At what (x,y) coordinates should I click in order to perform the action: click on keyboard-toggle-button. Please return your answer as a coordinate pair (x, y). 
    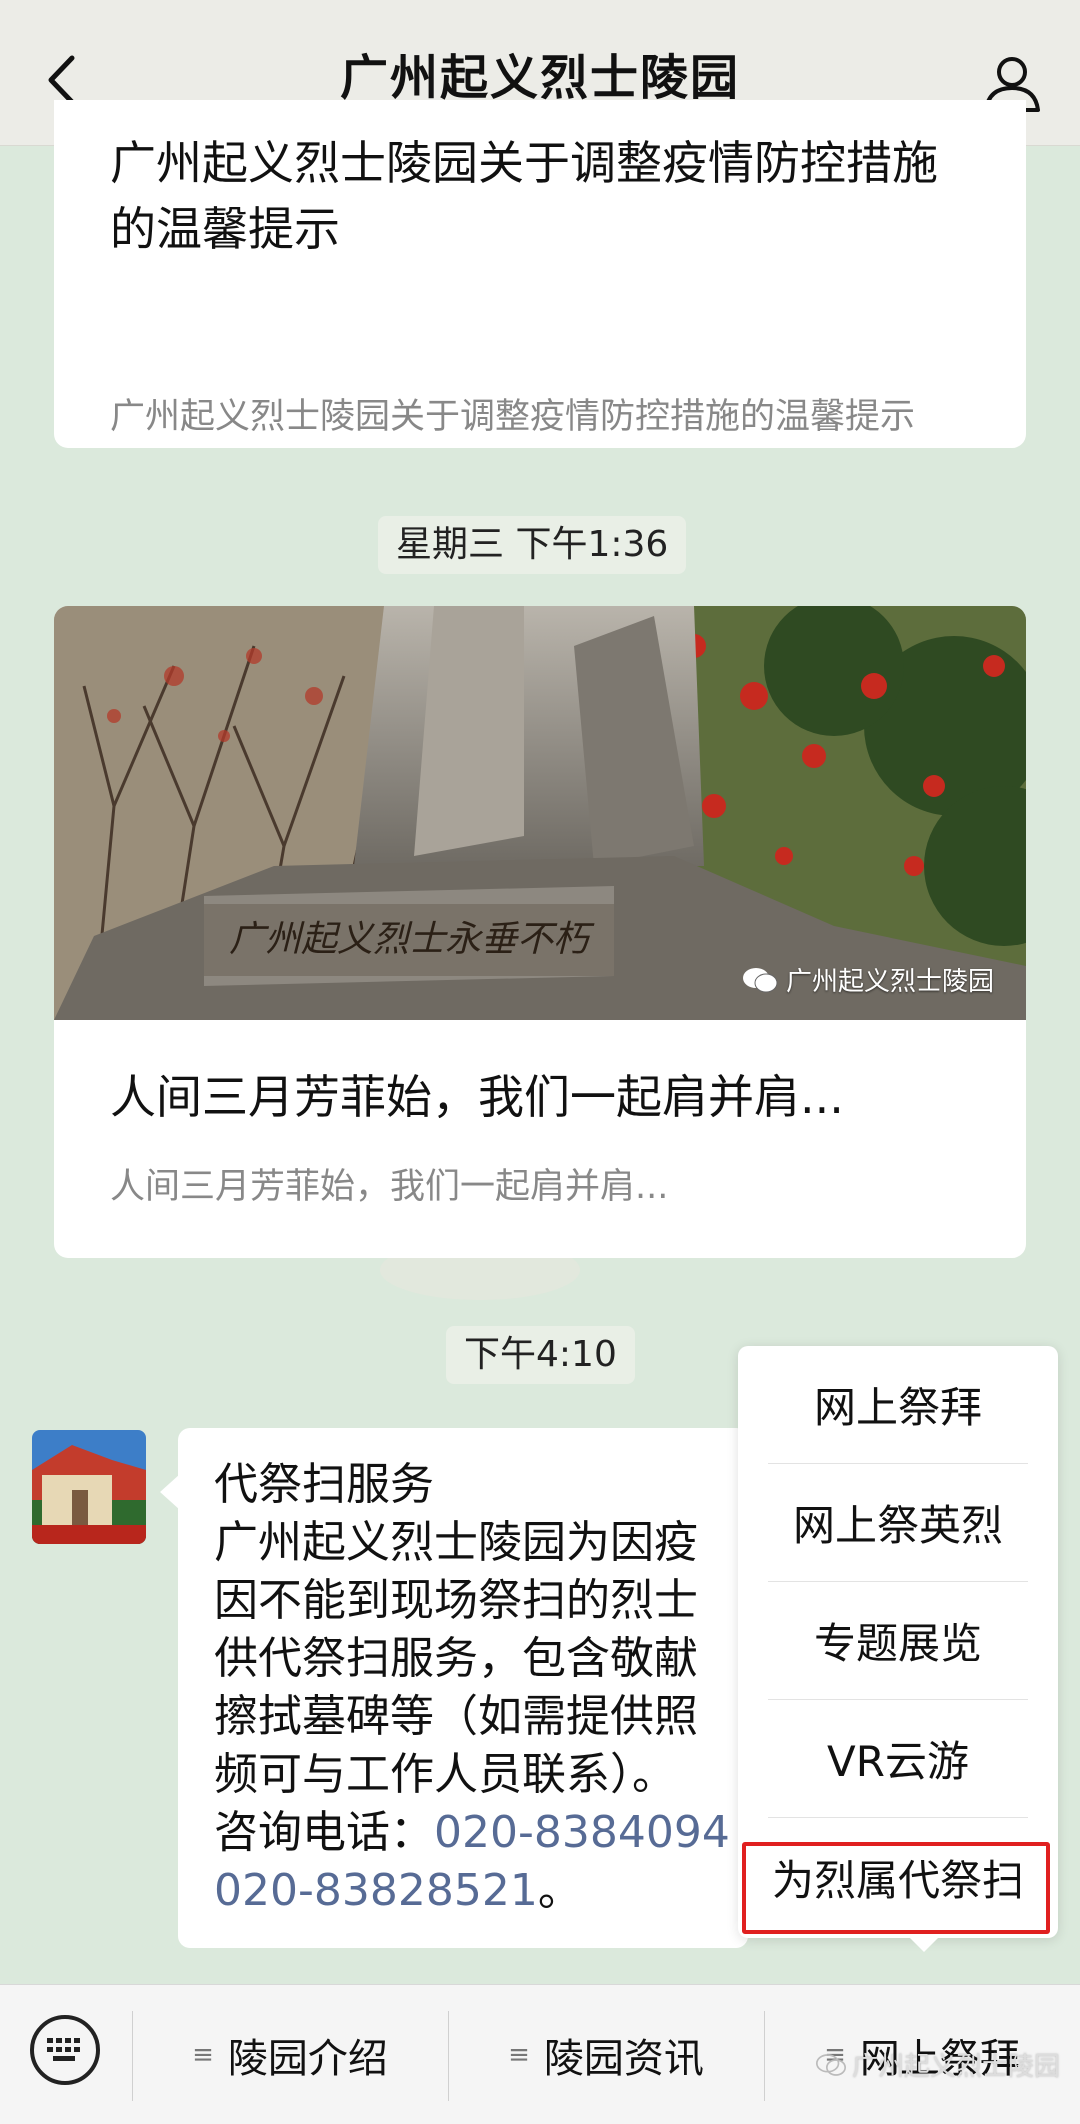
    Looking at the image, I should click on (65, 2050).